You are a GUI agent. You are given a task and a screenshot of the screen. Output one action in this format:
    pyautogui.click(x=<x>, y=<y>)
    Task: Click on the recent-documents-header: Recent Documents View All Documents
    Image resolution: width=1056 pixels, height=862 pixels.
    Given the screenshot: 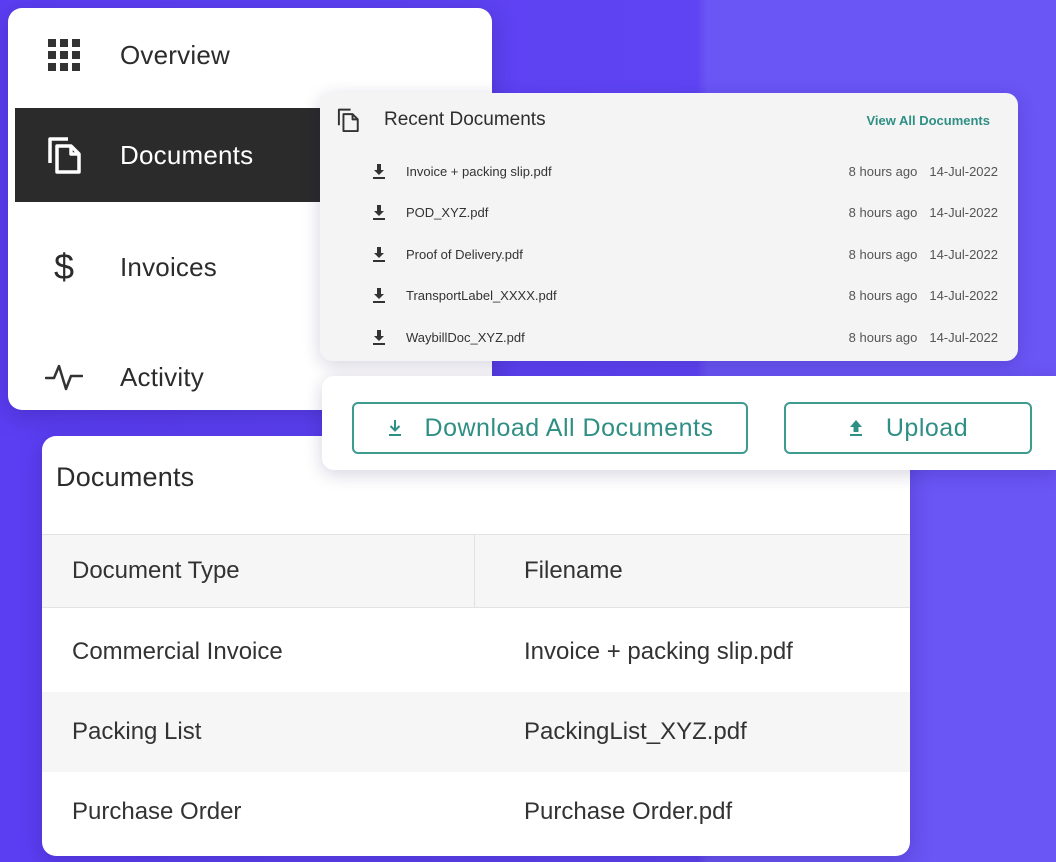 What is the action you would take?
    pyautogui.click(x=663, y=120)
    